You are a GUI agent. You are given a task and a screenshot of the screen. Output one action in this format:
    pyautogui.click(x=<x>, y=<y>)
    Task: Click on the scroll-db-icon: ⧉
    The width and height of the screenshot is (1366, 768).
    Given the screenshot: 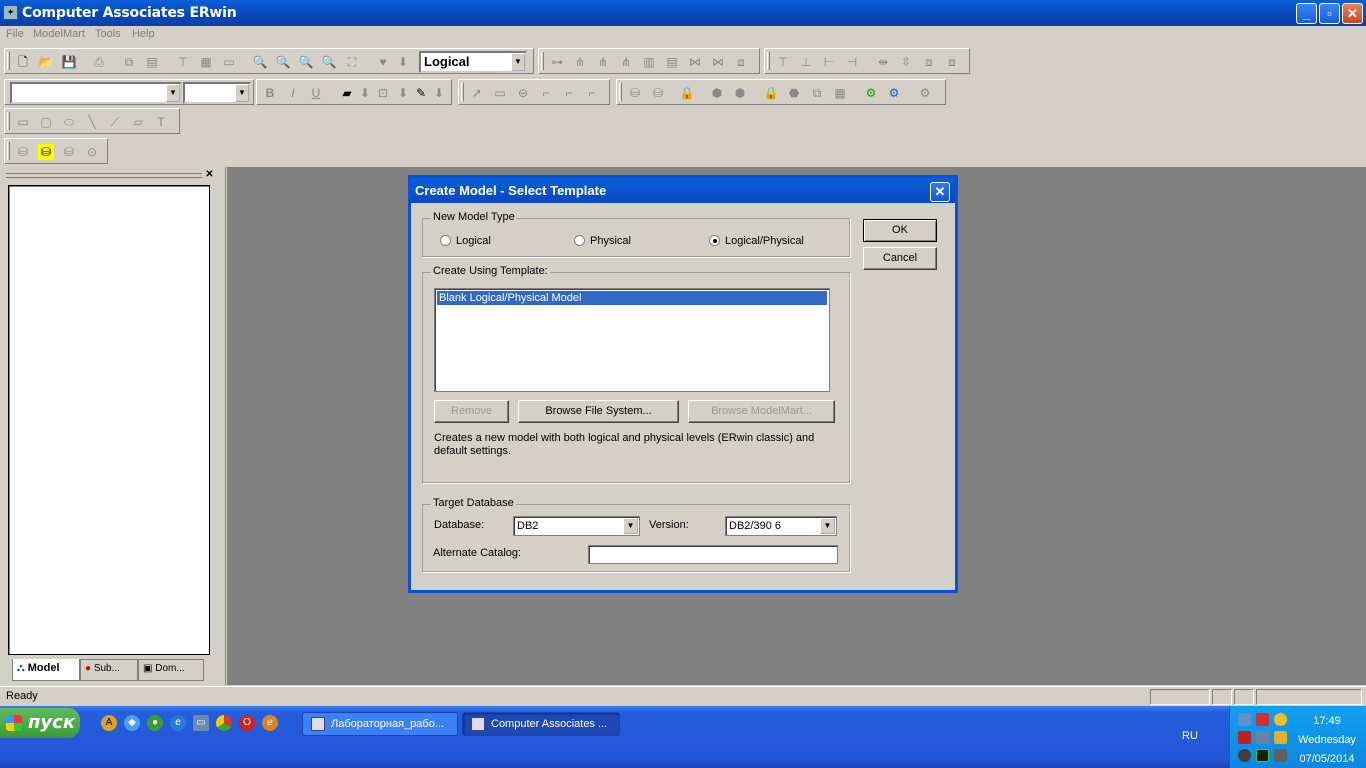 What is the action you would take?
    pyautogui.click(x=817, y=93)
    